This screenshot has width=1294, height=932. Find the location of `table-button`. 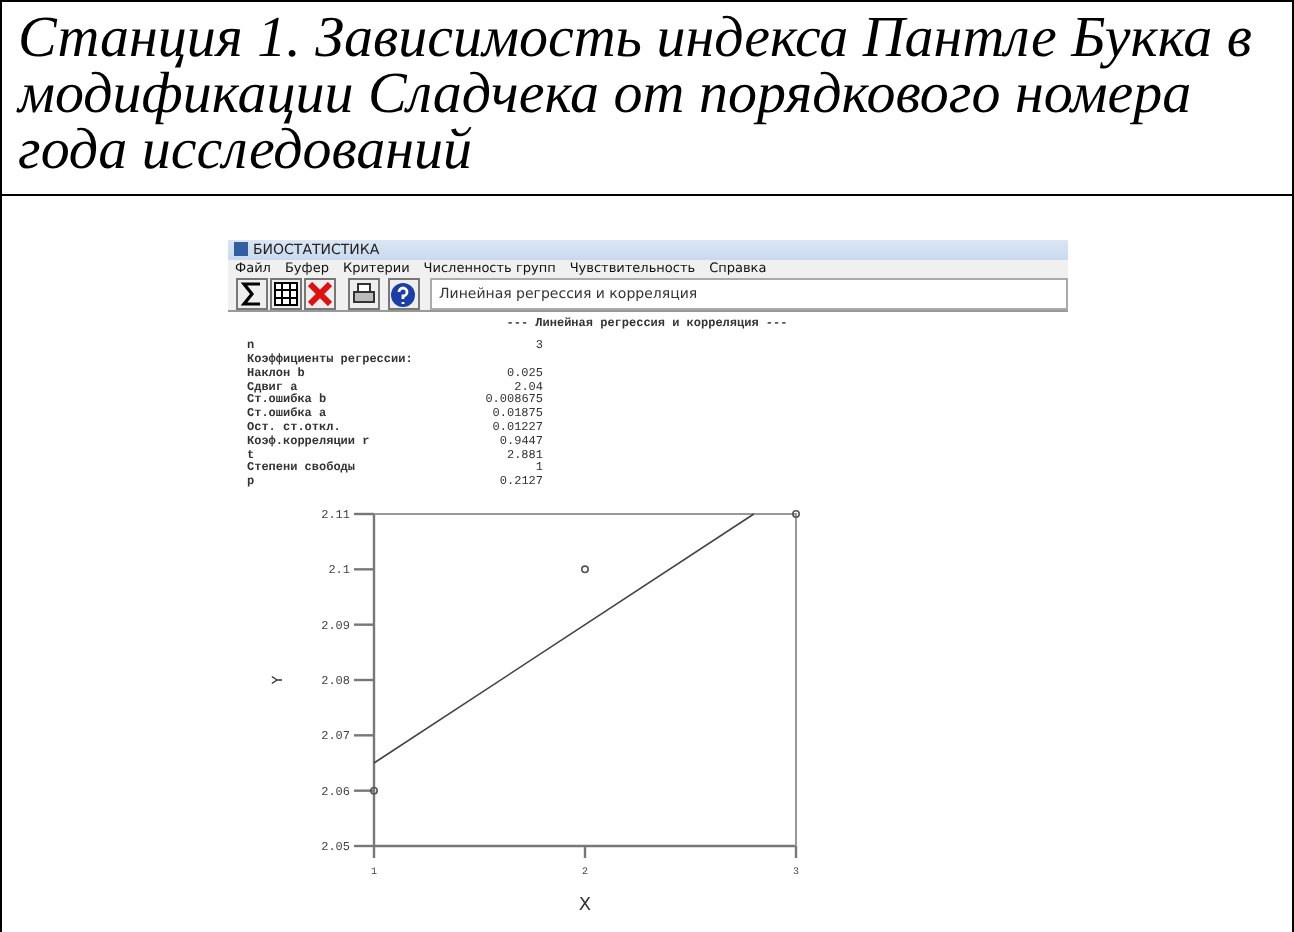

table-button is located at coordinates (285, 294).